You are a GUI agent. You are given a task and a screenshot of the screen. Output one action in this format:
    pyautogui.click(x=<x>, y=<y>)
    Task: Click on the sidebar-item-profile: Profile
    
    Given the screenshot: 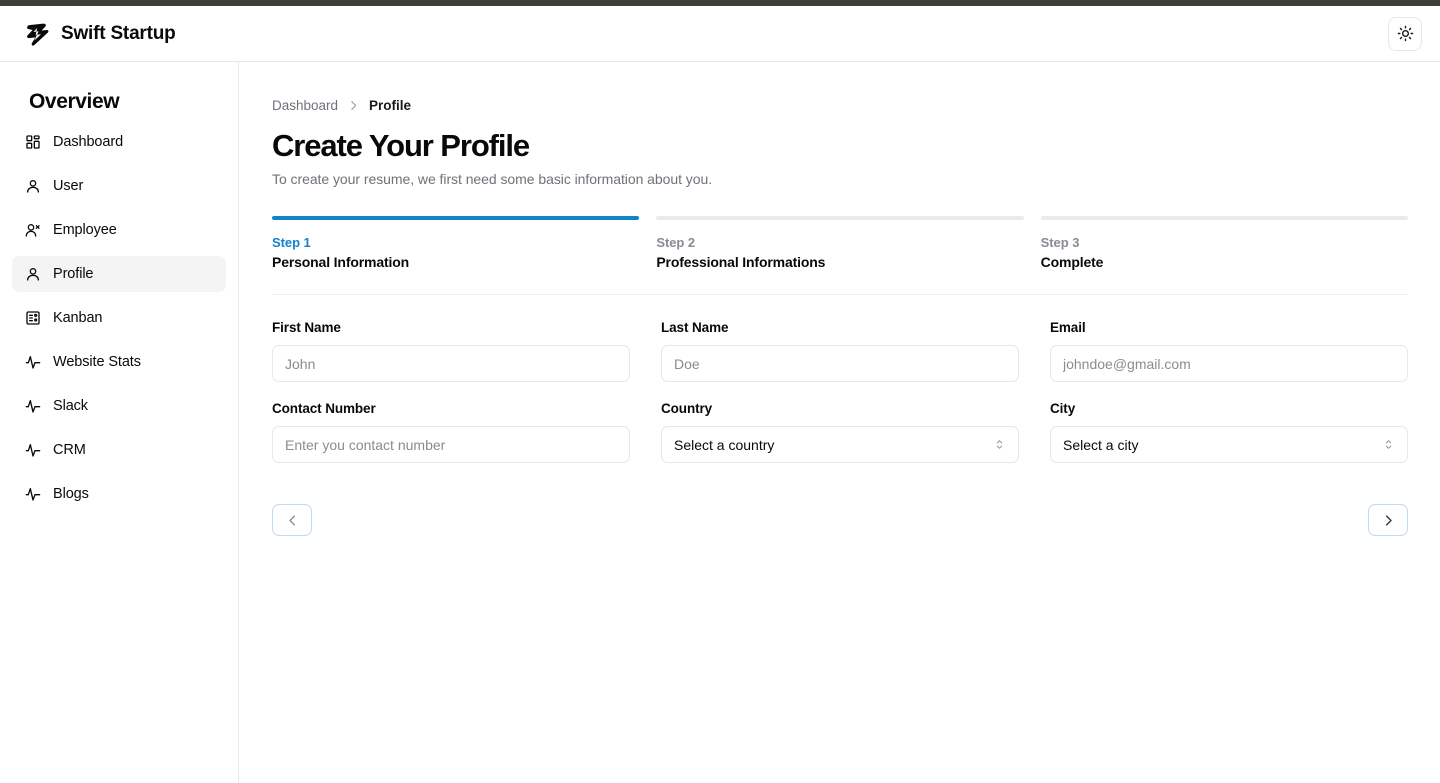 What is the action you would take?
    pyautogui.click(x=119, y=274)
    